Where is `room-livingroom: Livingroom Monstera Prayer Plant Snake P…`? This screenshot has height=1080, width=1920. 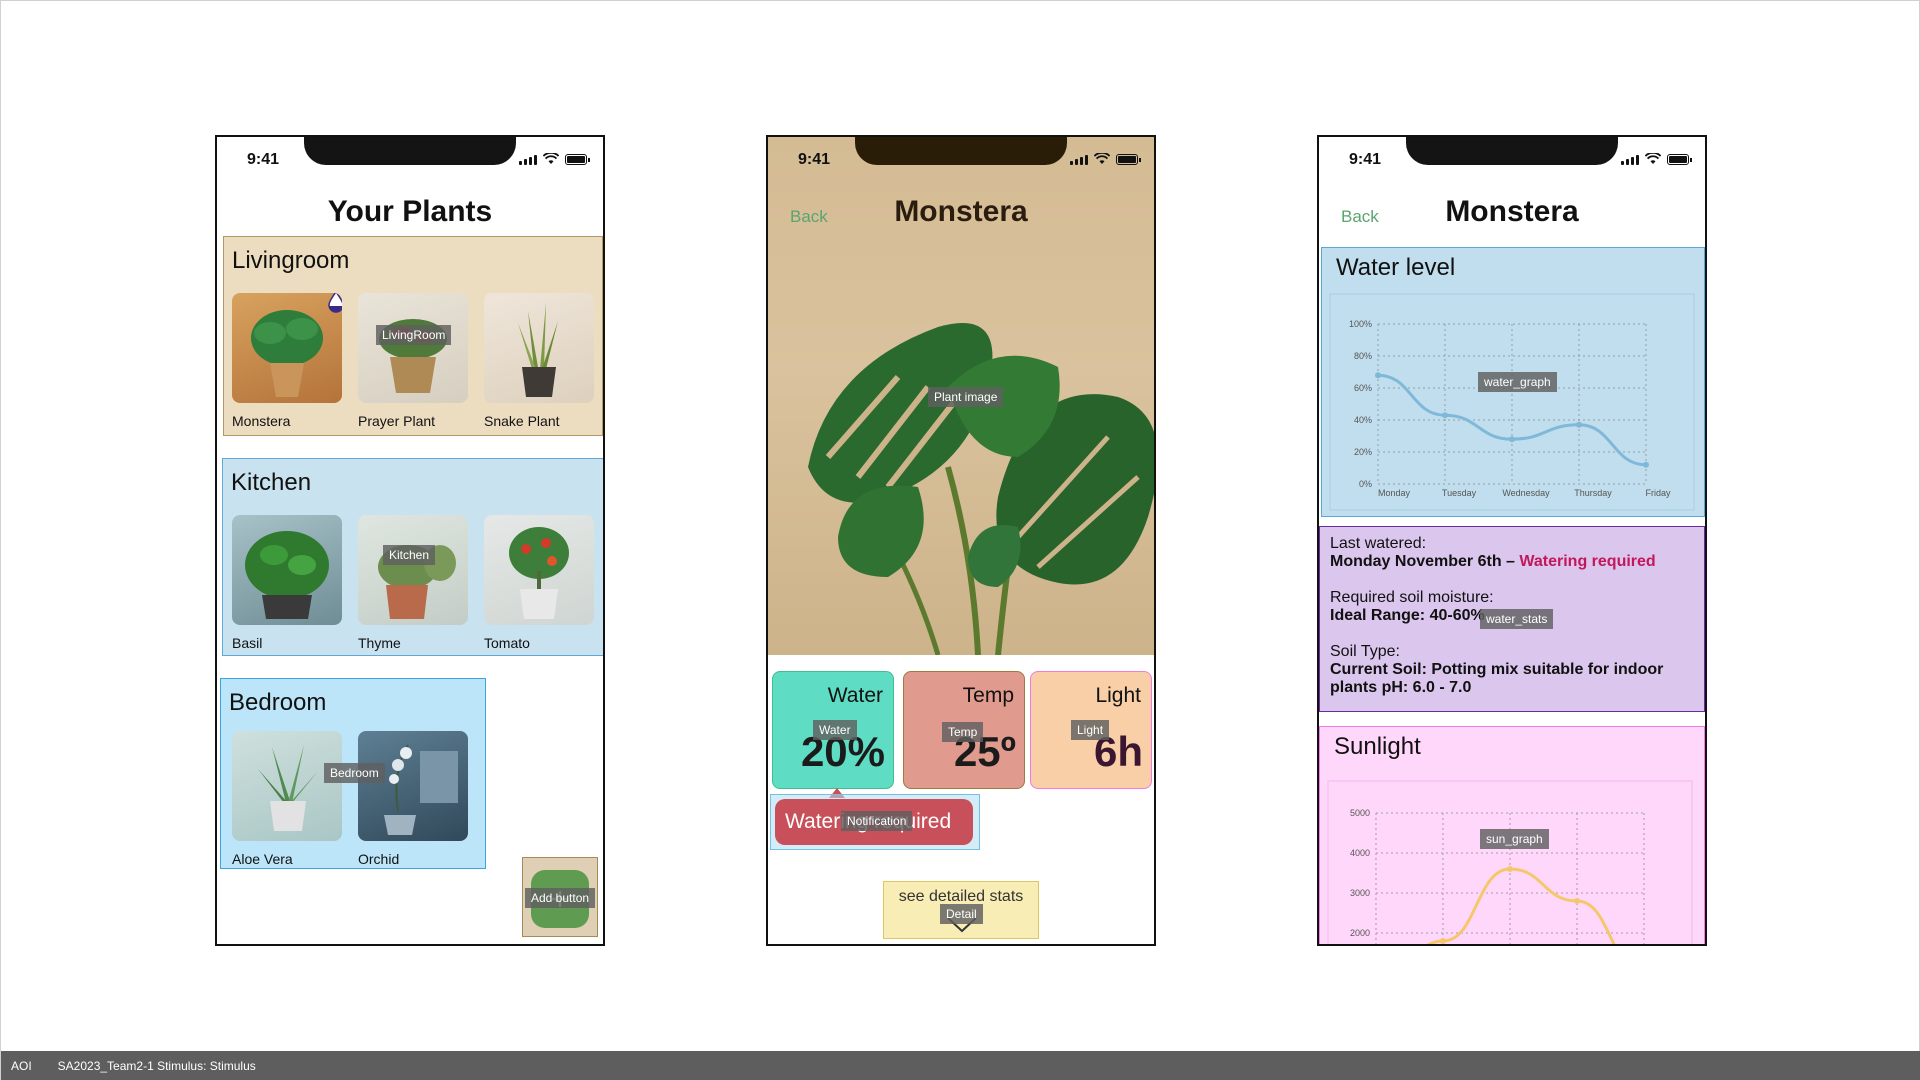
room-livingroom: Livingroom Monstera Prayer Plant Snake P… is located at coordinates (413, 336).